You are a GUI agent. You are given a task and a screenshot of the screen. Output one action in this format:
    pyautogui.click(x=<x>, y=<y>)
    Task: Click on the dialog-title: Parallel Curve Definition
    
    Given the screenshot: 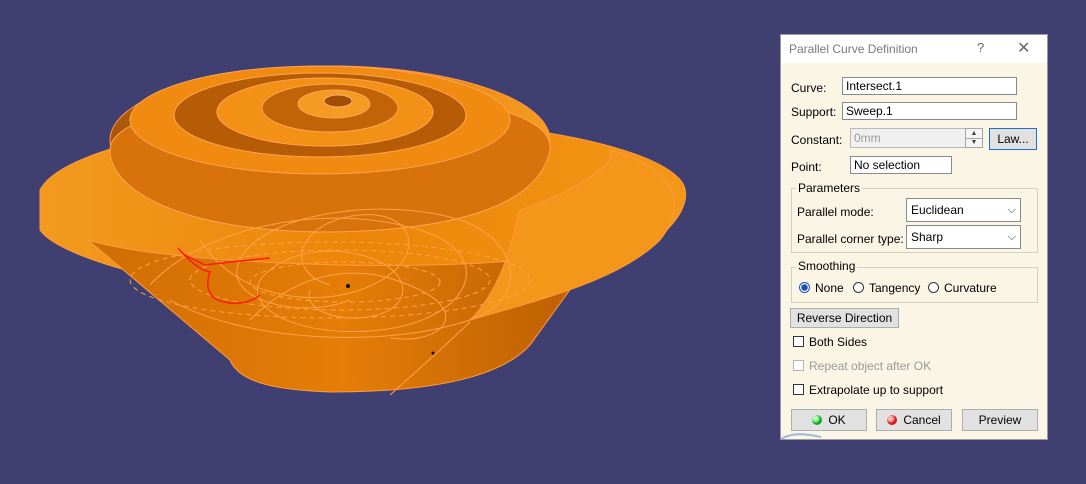 What is the action you would take?
    pyautogui.click(x=853, y=49)
    